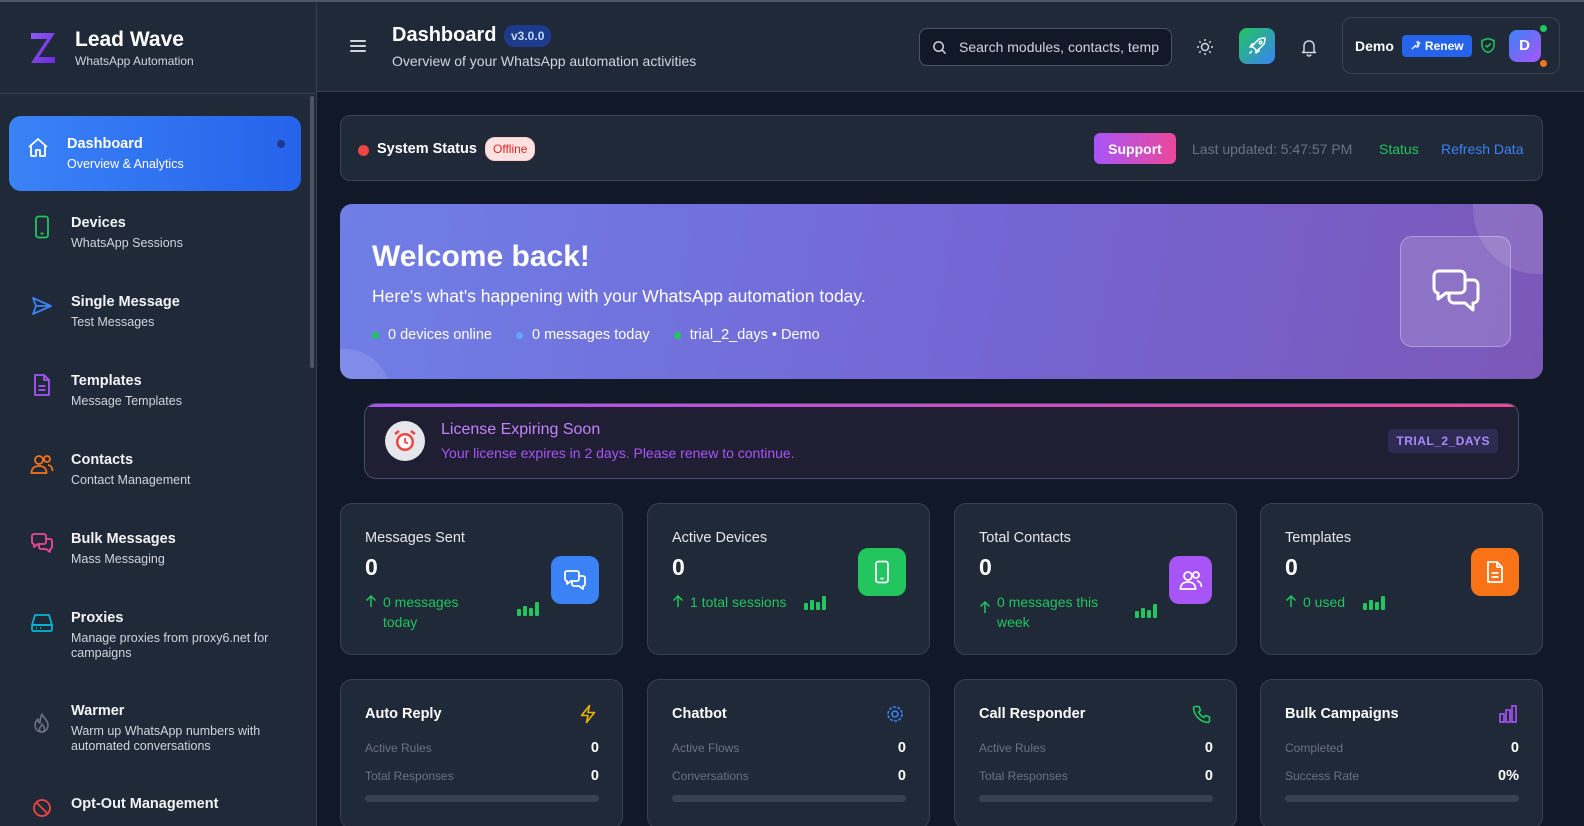 This screenshot has width=1584, height=826. What do you see at coordinates (940, 47) in the screenshot?
I see `search-icon` at bounding box center [940, 47].